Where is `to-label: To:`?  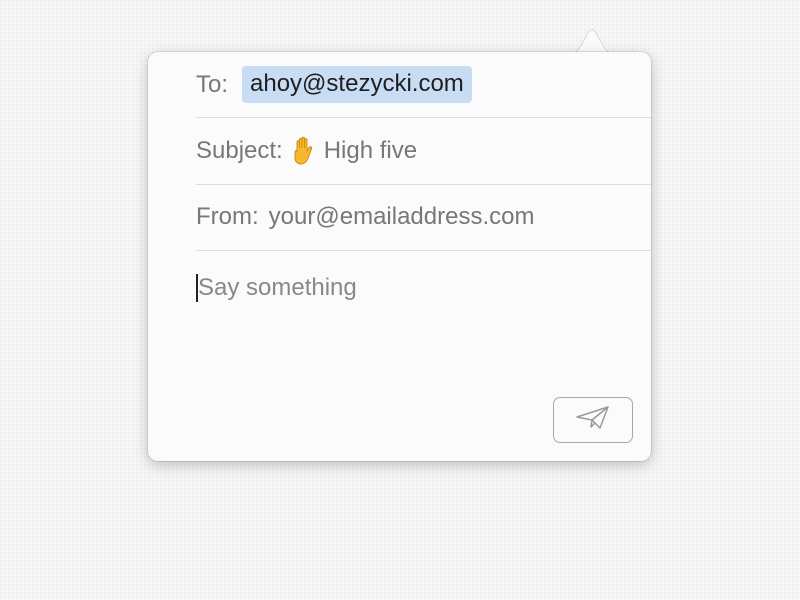
to-label: To: is located at coordinates (212, 84).